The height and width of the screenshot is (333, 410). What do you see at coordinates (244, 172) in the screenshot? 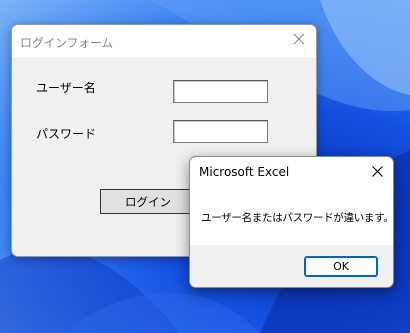
I see `message-box-title: Microsoft Excel` at bounding box center [244, 172].